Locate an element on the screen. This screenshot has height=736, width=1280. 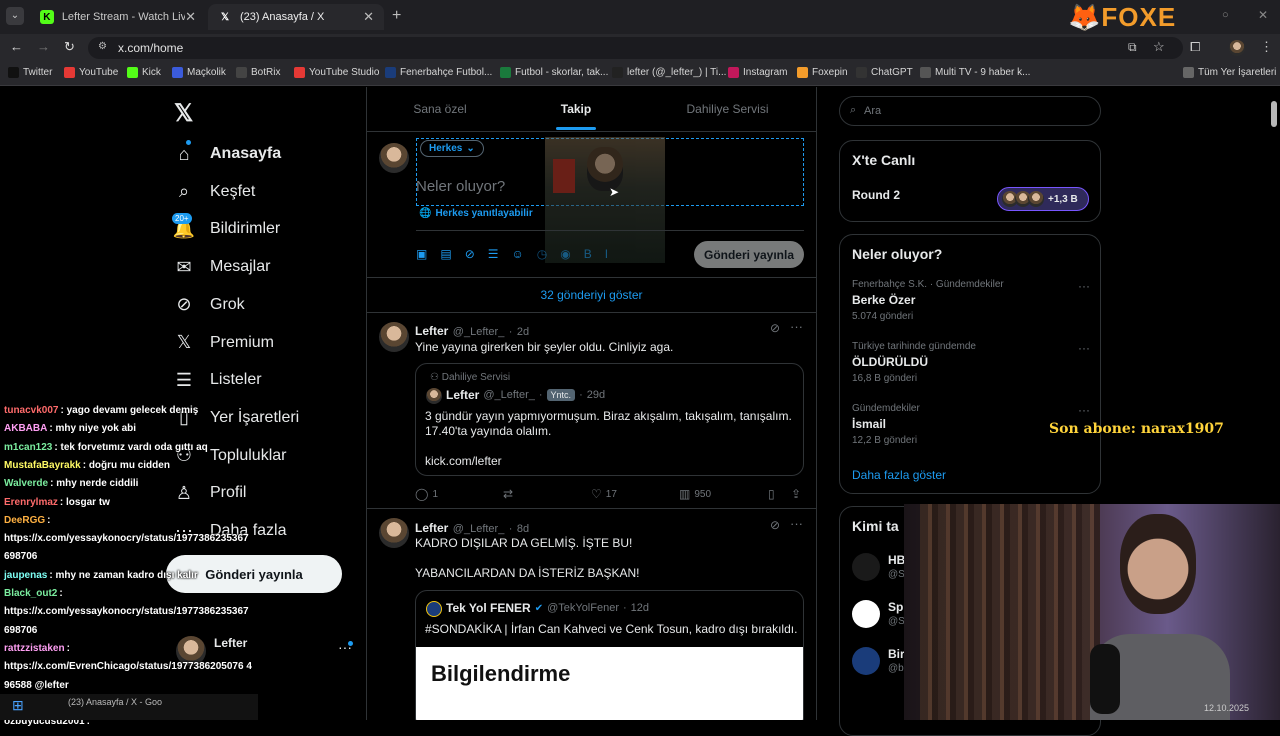
url-input: ⚙ x.com/home ⧉ ☆ is located at coordinates (635, 48).